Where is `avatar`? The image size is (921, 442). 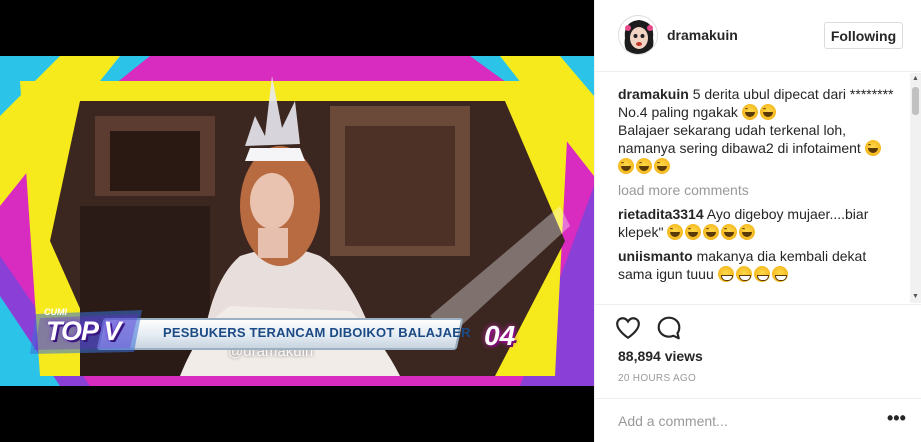
avatar is located at coordinates (638, 35).